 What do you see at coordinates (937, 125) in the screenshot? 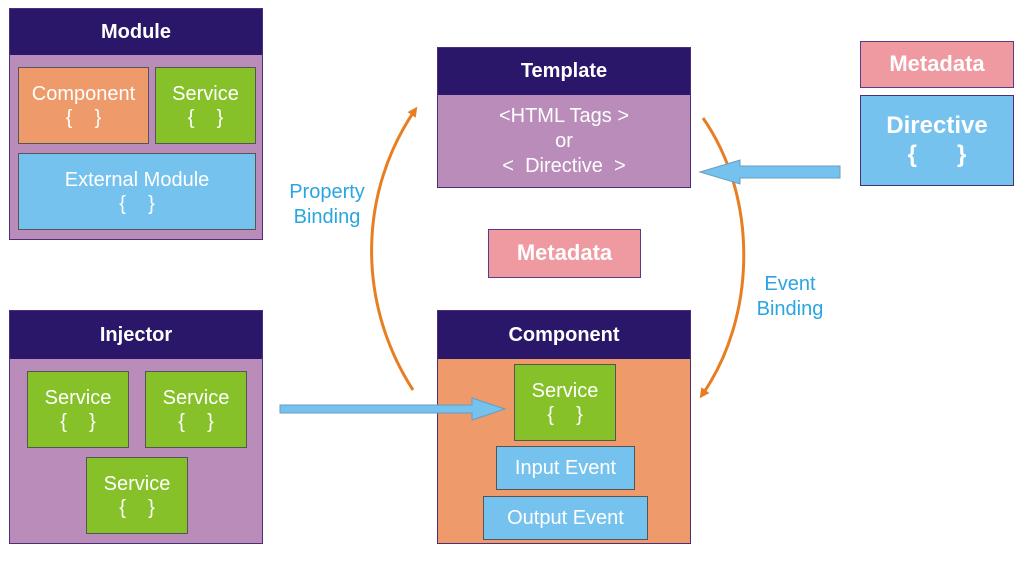
I see `directive-label: Directive` at bounding box center [937, 125].